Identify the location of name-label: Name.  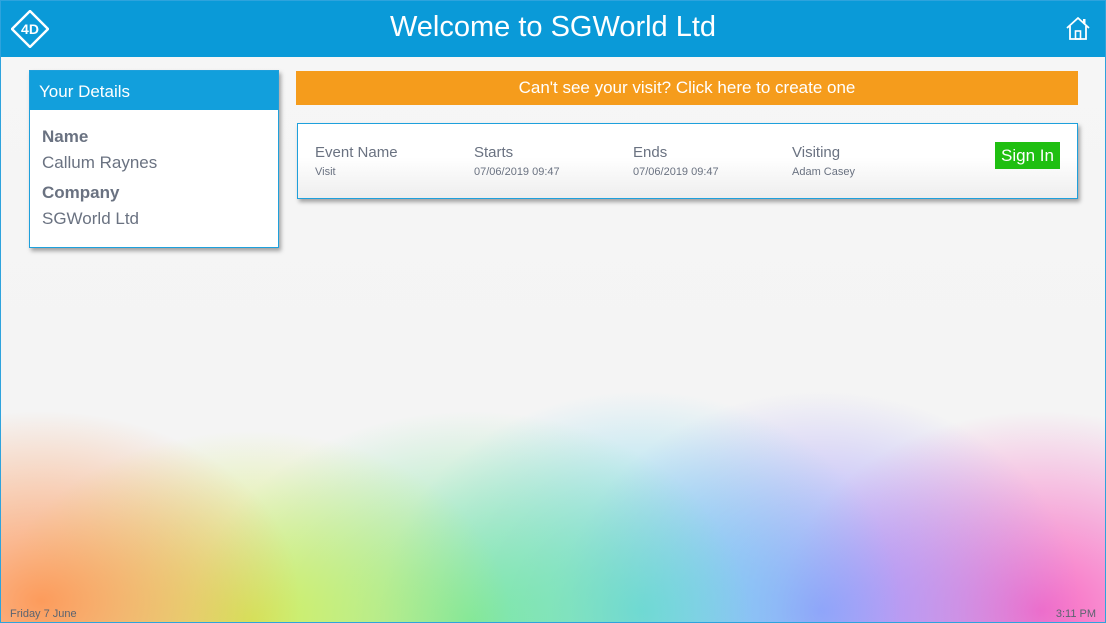
(65, 136).